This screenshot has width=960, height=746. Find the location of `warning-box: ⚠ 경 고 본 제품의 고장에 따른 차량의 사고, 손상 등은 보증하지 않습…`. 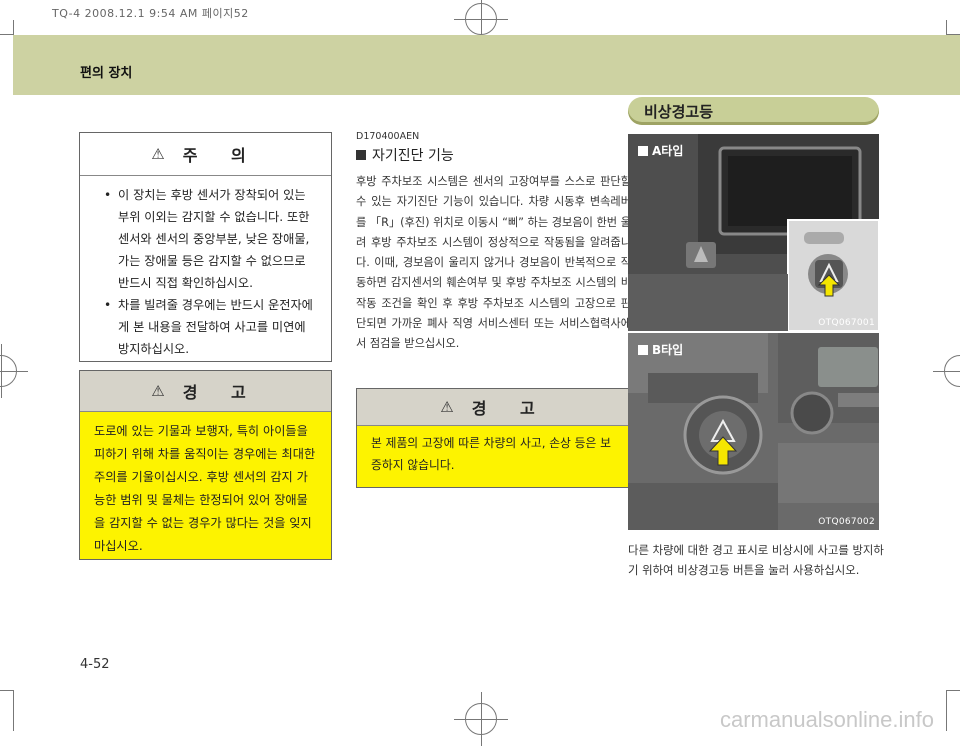

warning-box: ⚠ 경 고 본 제품의 고장에 따른 차량의 사고, 손상 등은 보증하지 않습… is located at coordinates (494, 438).